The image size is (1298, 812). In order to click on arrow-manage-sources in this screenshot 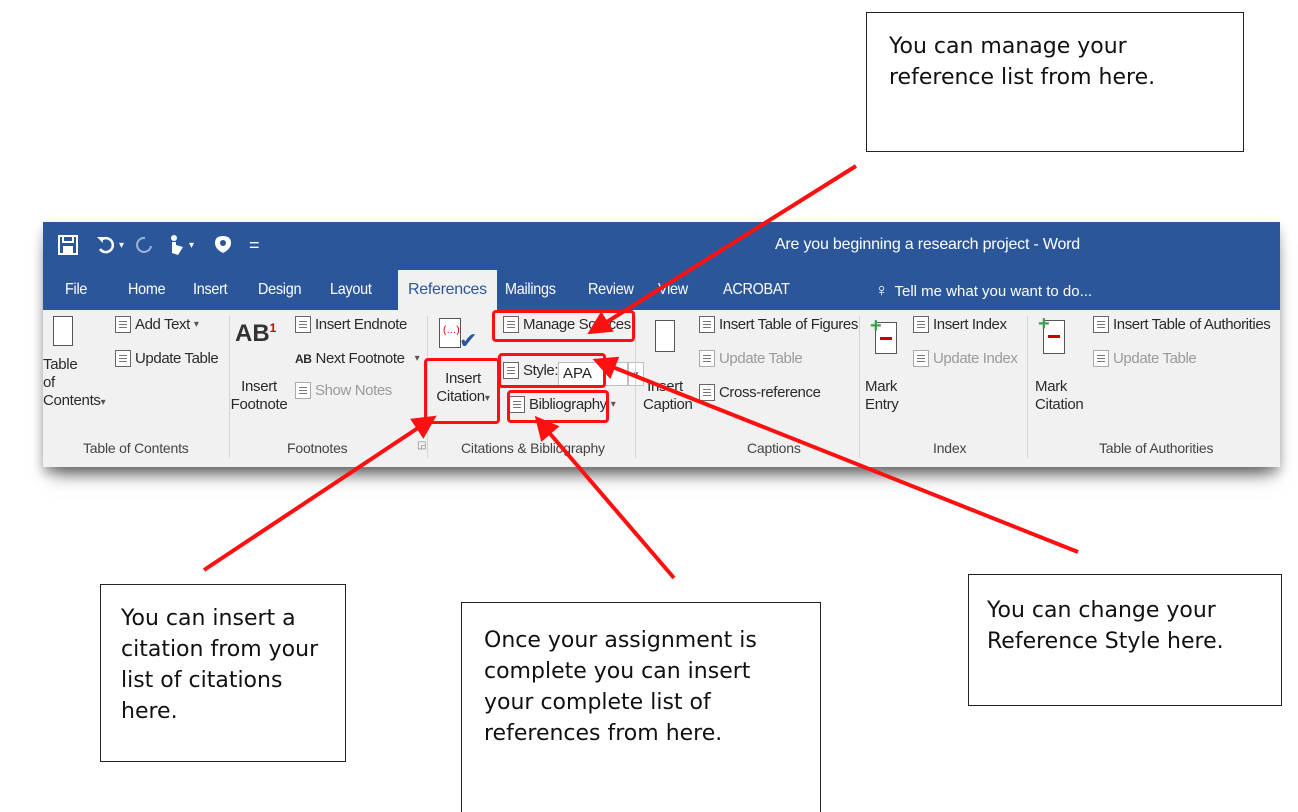, I will do `click(722, 249)`.